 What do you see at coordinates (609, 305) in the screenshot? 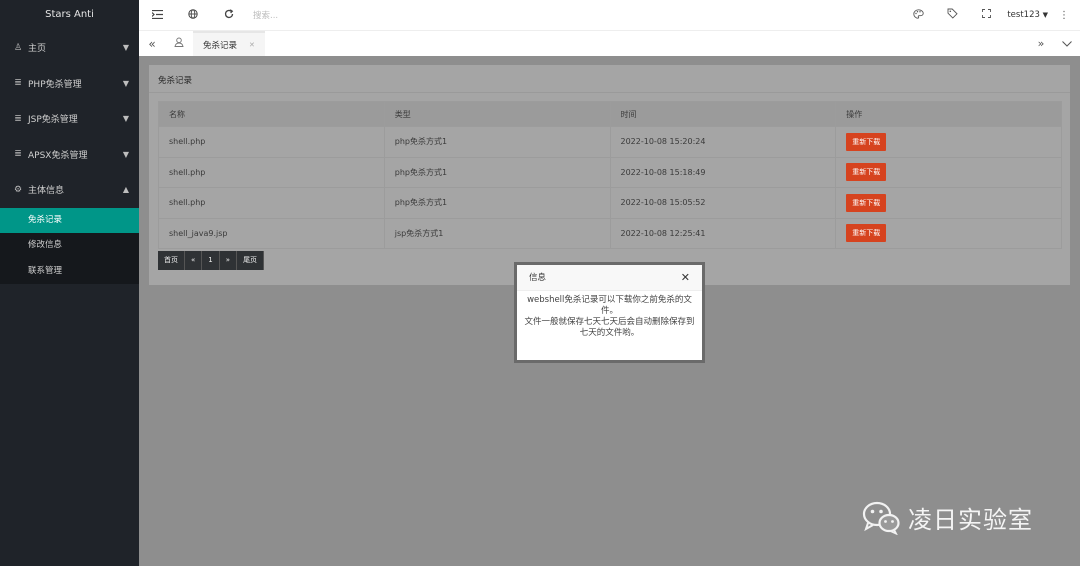
I see `dialog-message-line: webshell免杀记录可以下载你之前免杀的文件。` at bounding box center [609, 305].